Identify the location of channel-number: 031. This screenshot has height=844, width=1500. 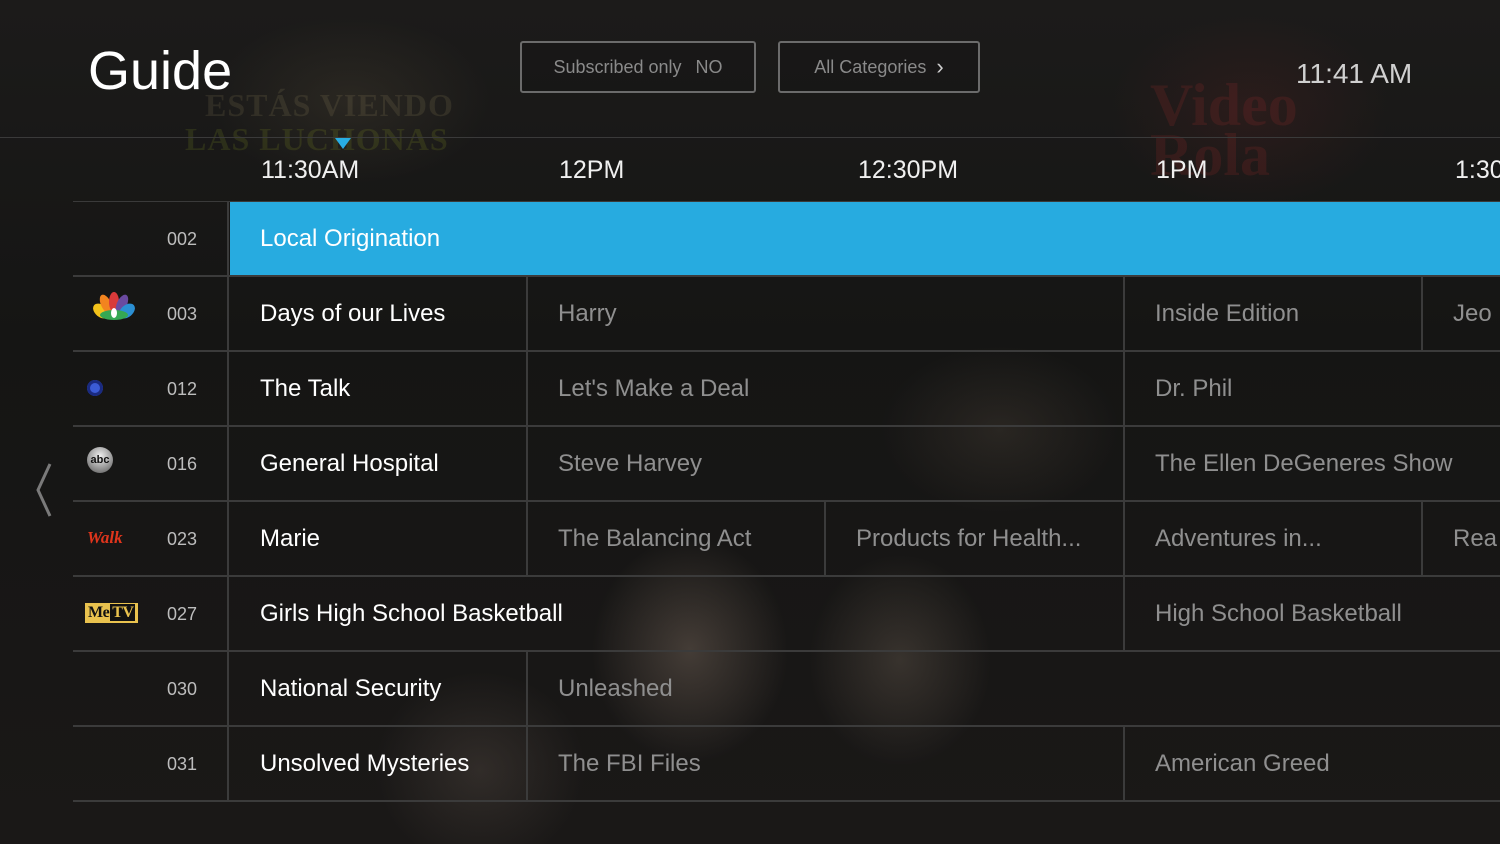
(182, 764).